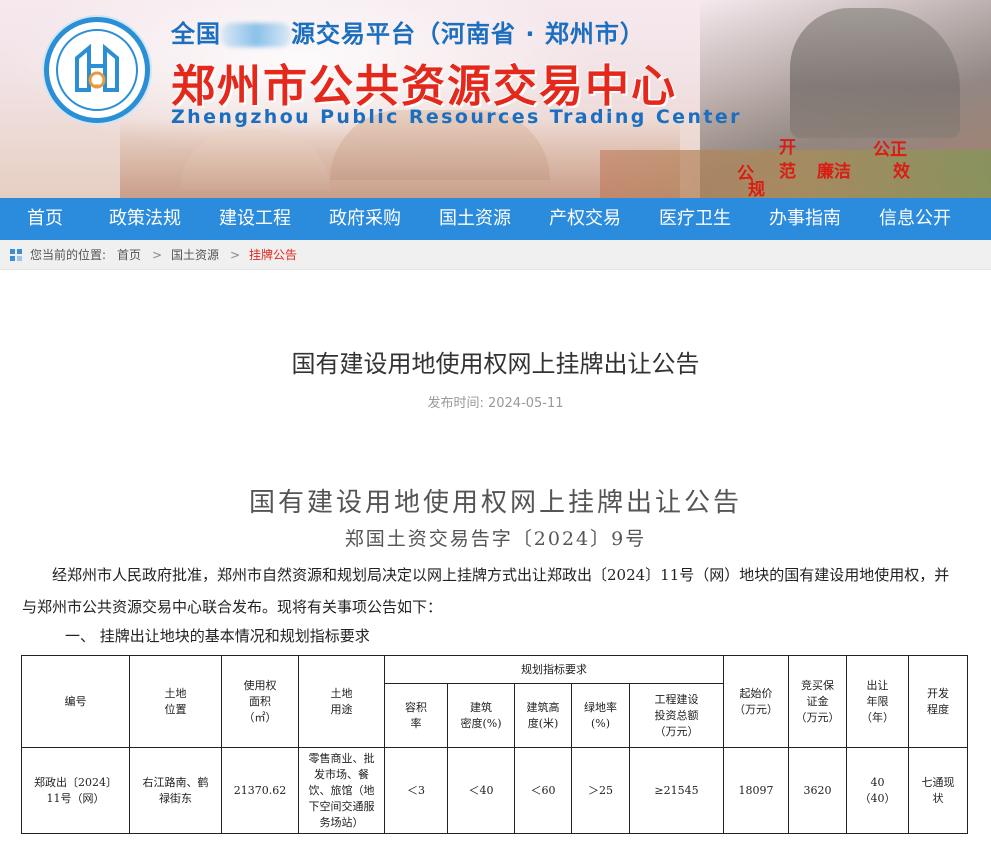 This screenshot has width=991, height=844. What do you see at coordinates (585, 219) in the screenshot?
I see `nav-item-property: 产权交易` at bounding box center [585, 219].